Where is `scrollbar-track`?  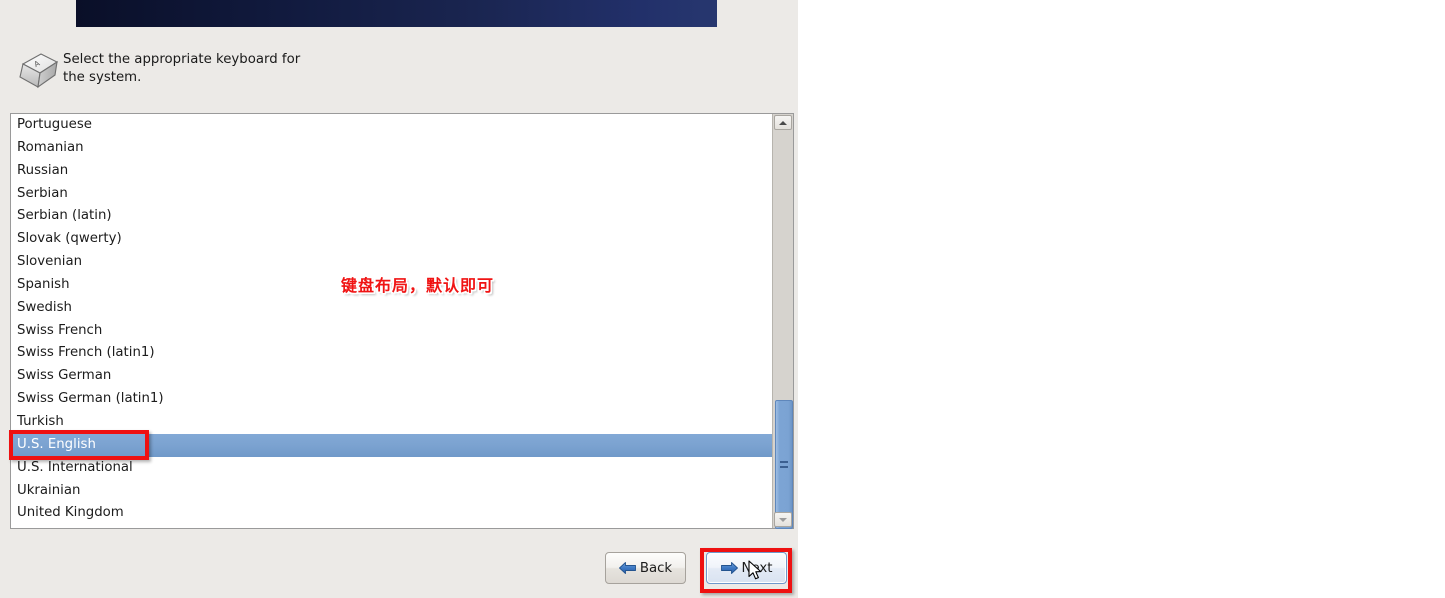
scrollbar-track is located at coordinates (783, 330).